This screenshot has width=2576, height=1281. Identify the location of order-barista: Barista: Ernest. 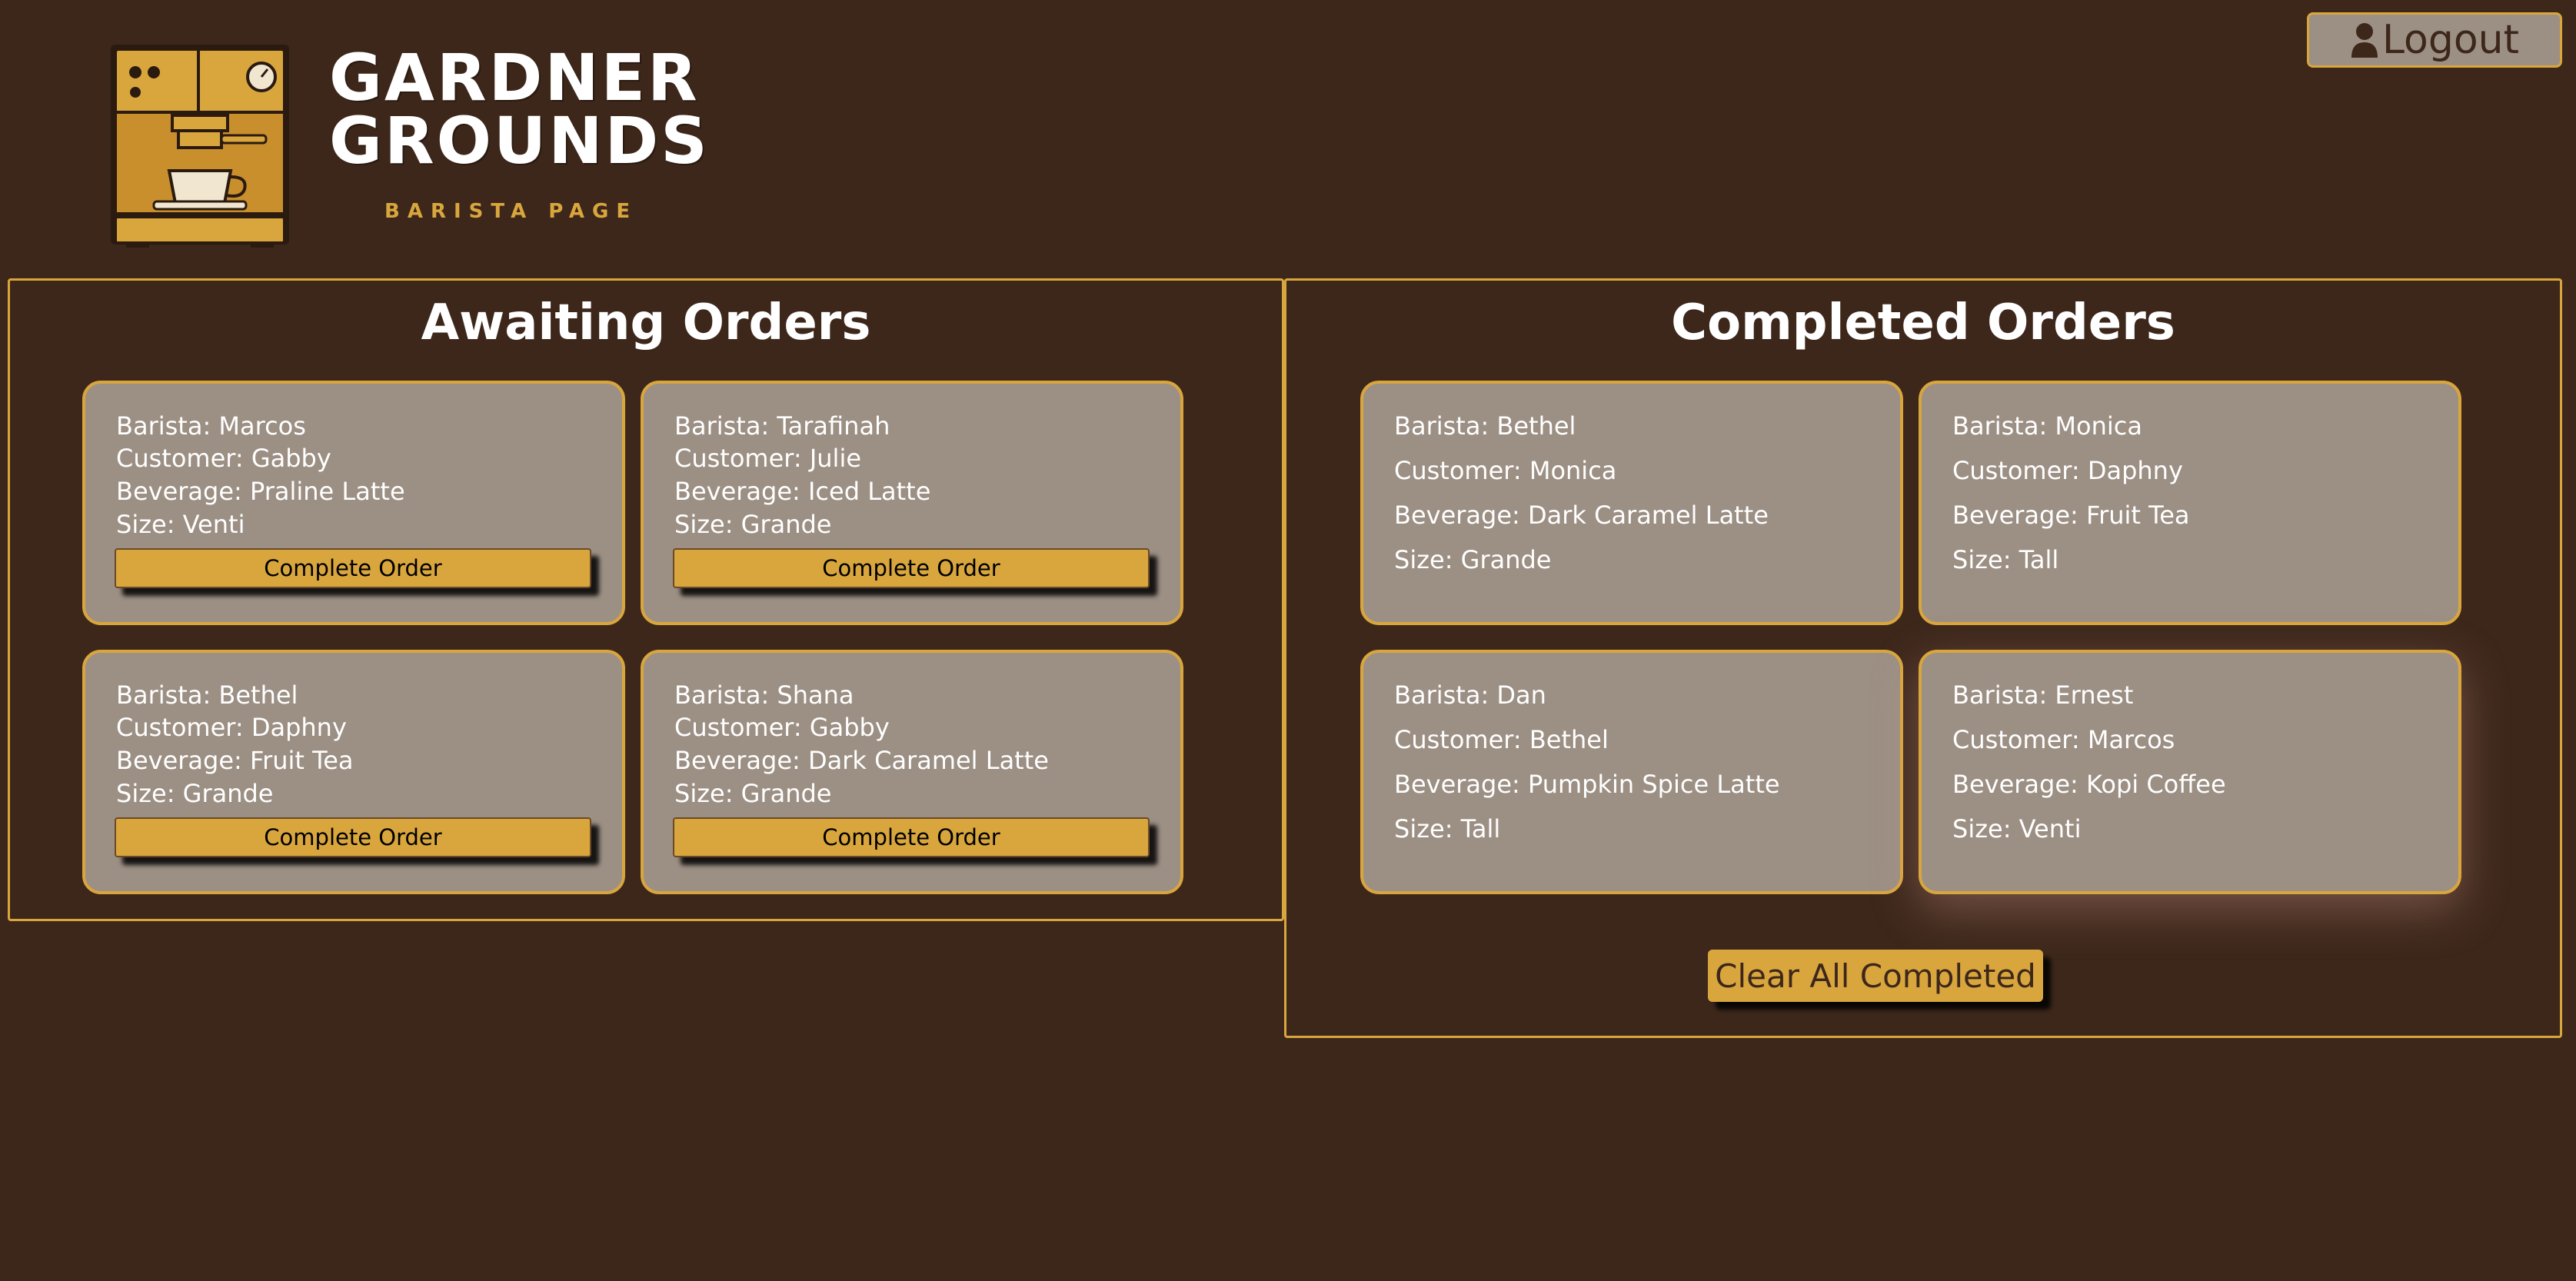
(2043, 695).